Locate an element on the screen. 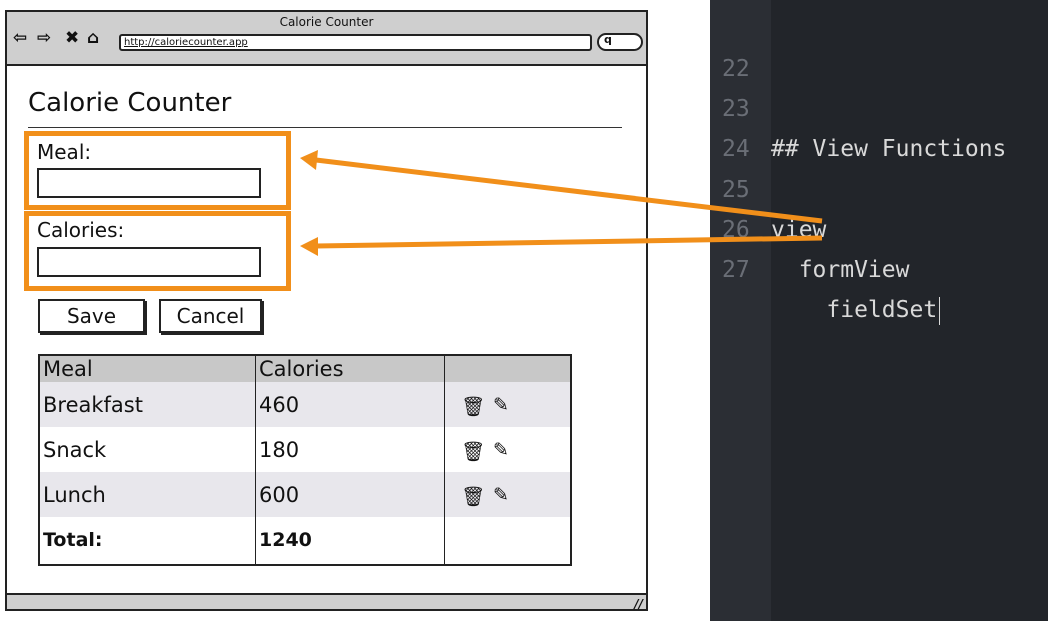  annotation-arrows is located at coordinates (561, 203).